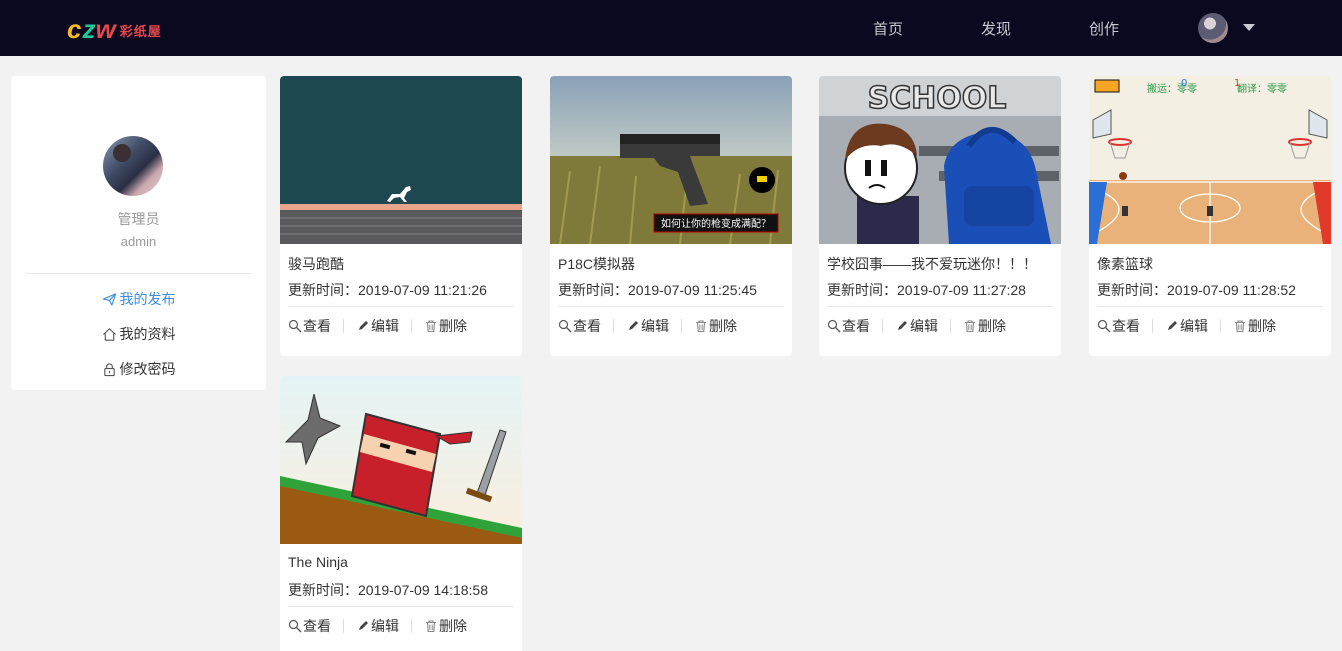 The image size is (1342, 651). I want to click on chevron-down-icon, so click(1249, 27).